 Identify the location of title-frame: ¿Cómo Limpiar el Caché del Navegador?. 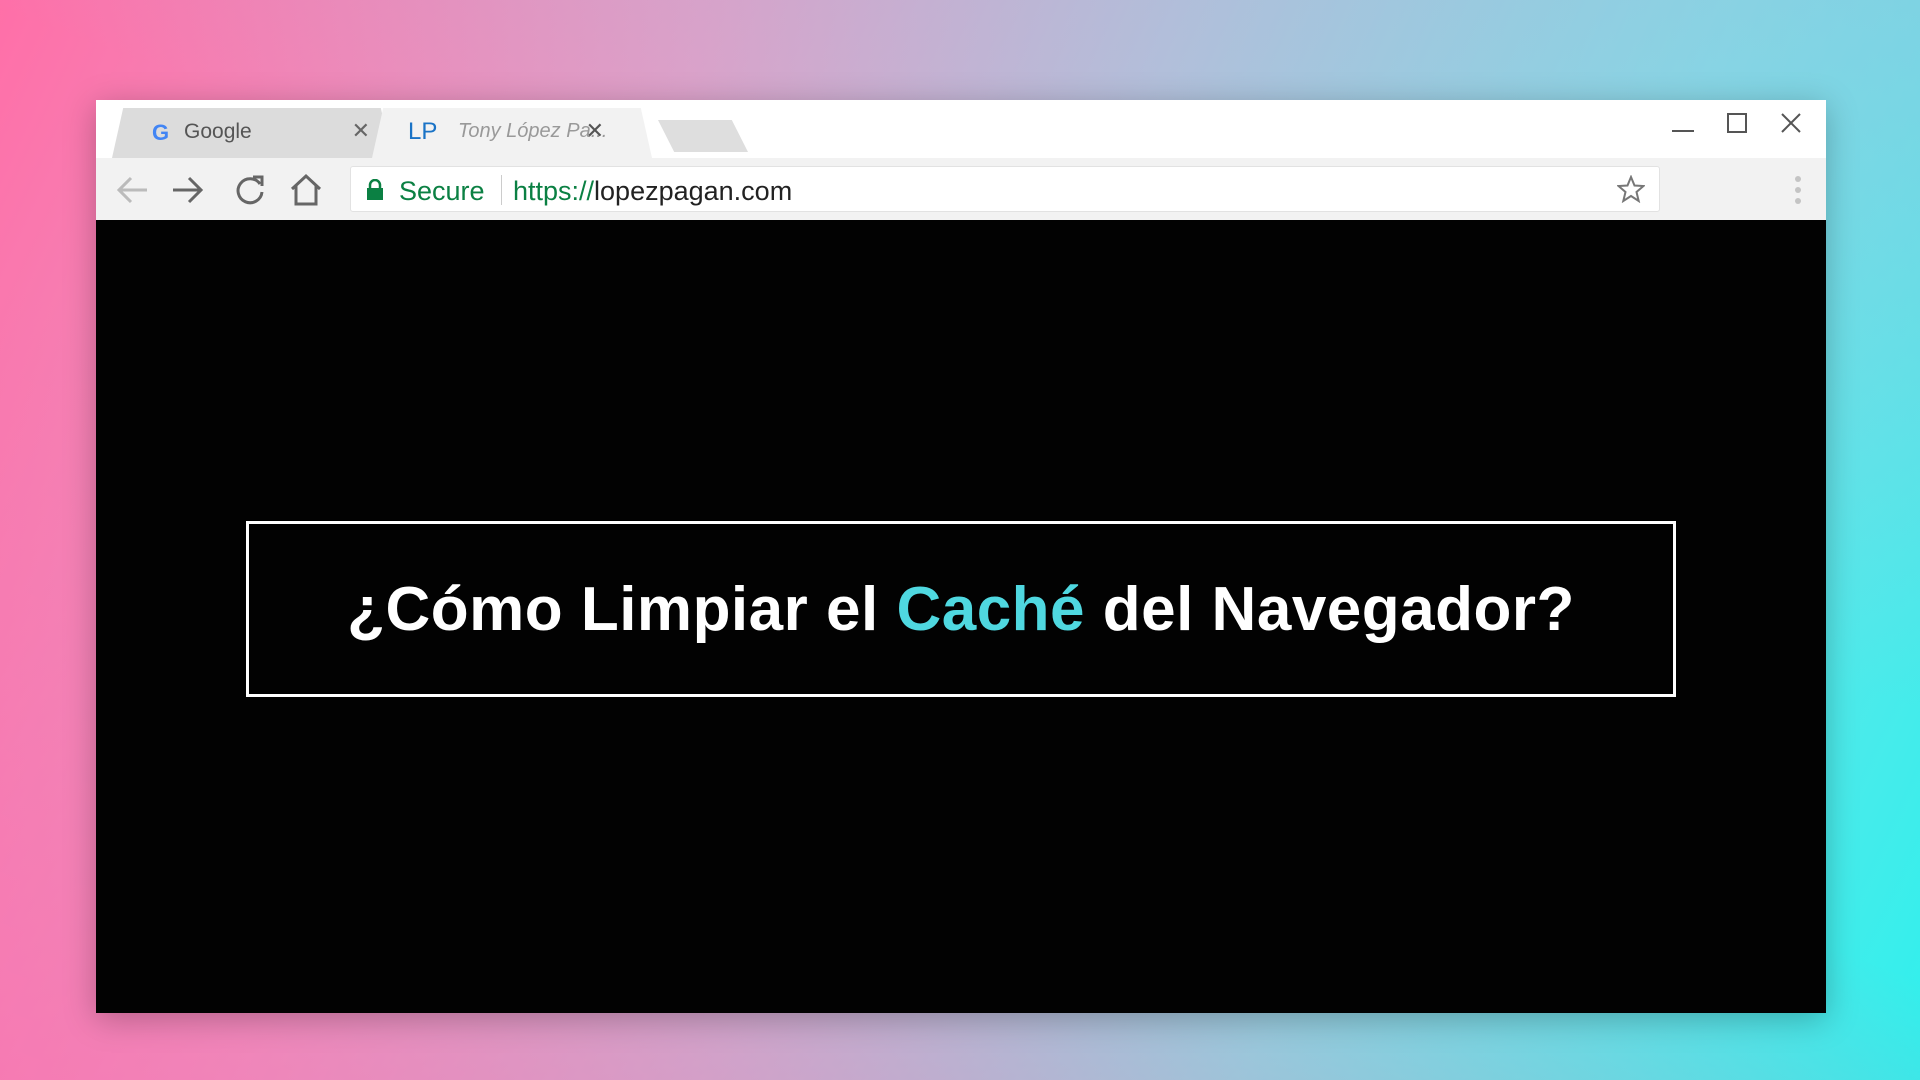
(961, 609).